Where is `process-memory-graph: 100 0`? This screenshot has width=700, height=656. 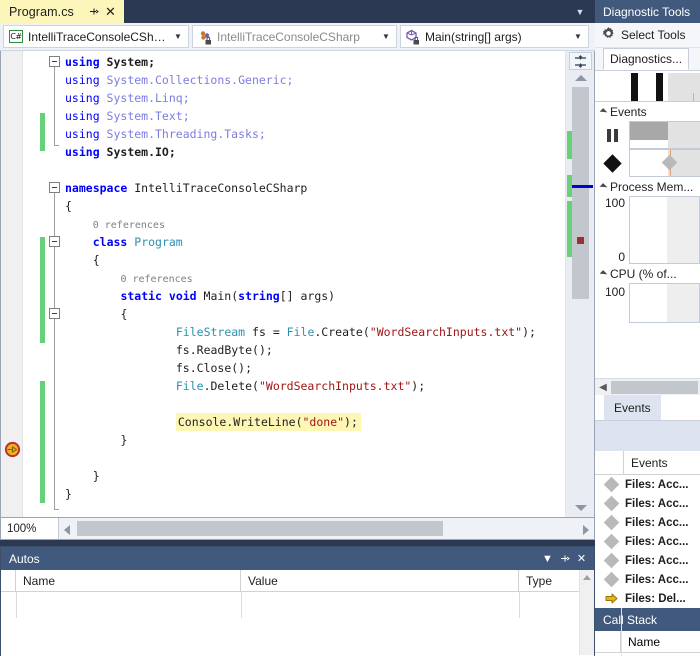
process-memory-graph: 100 0 is located at coordinates (647, 230).